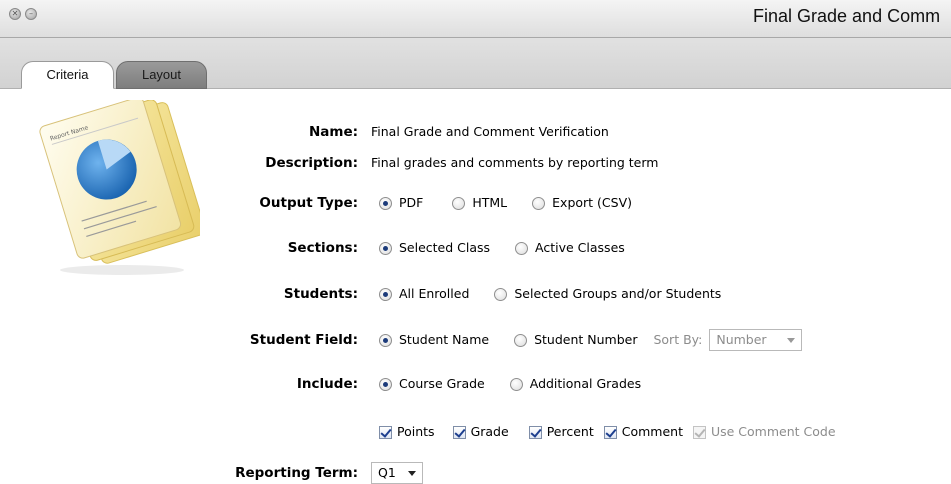 This screenshot has height=484, width=951. What do you see at coordinates (320, 294) in the screenshot?
I see `students-label: Students:` at bounding box center [320, 294].